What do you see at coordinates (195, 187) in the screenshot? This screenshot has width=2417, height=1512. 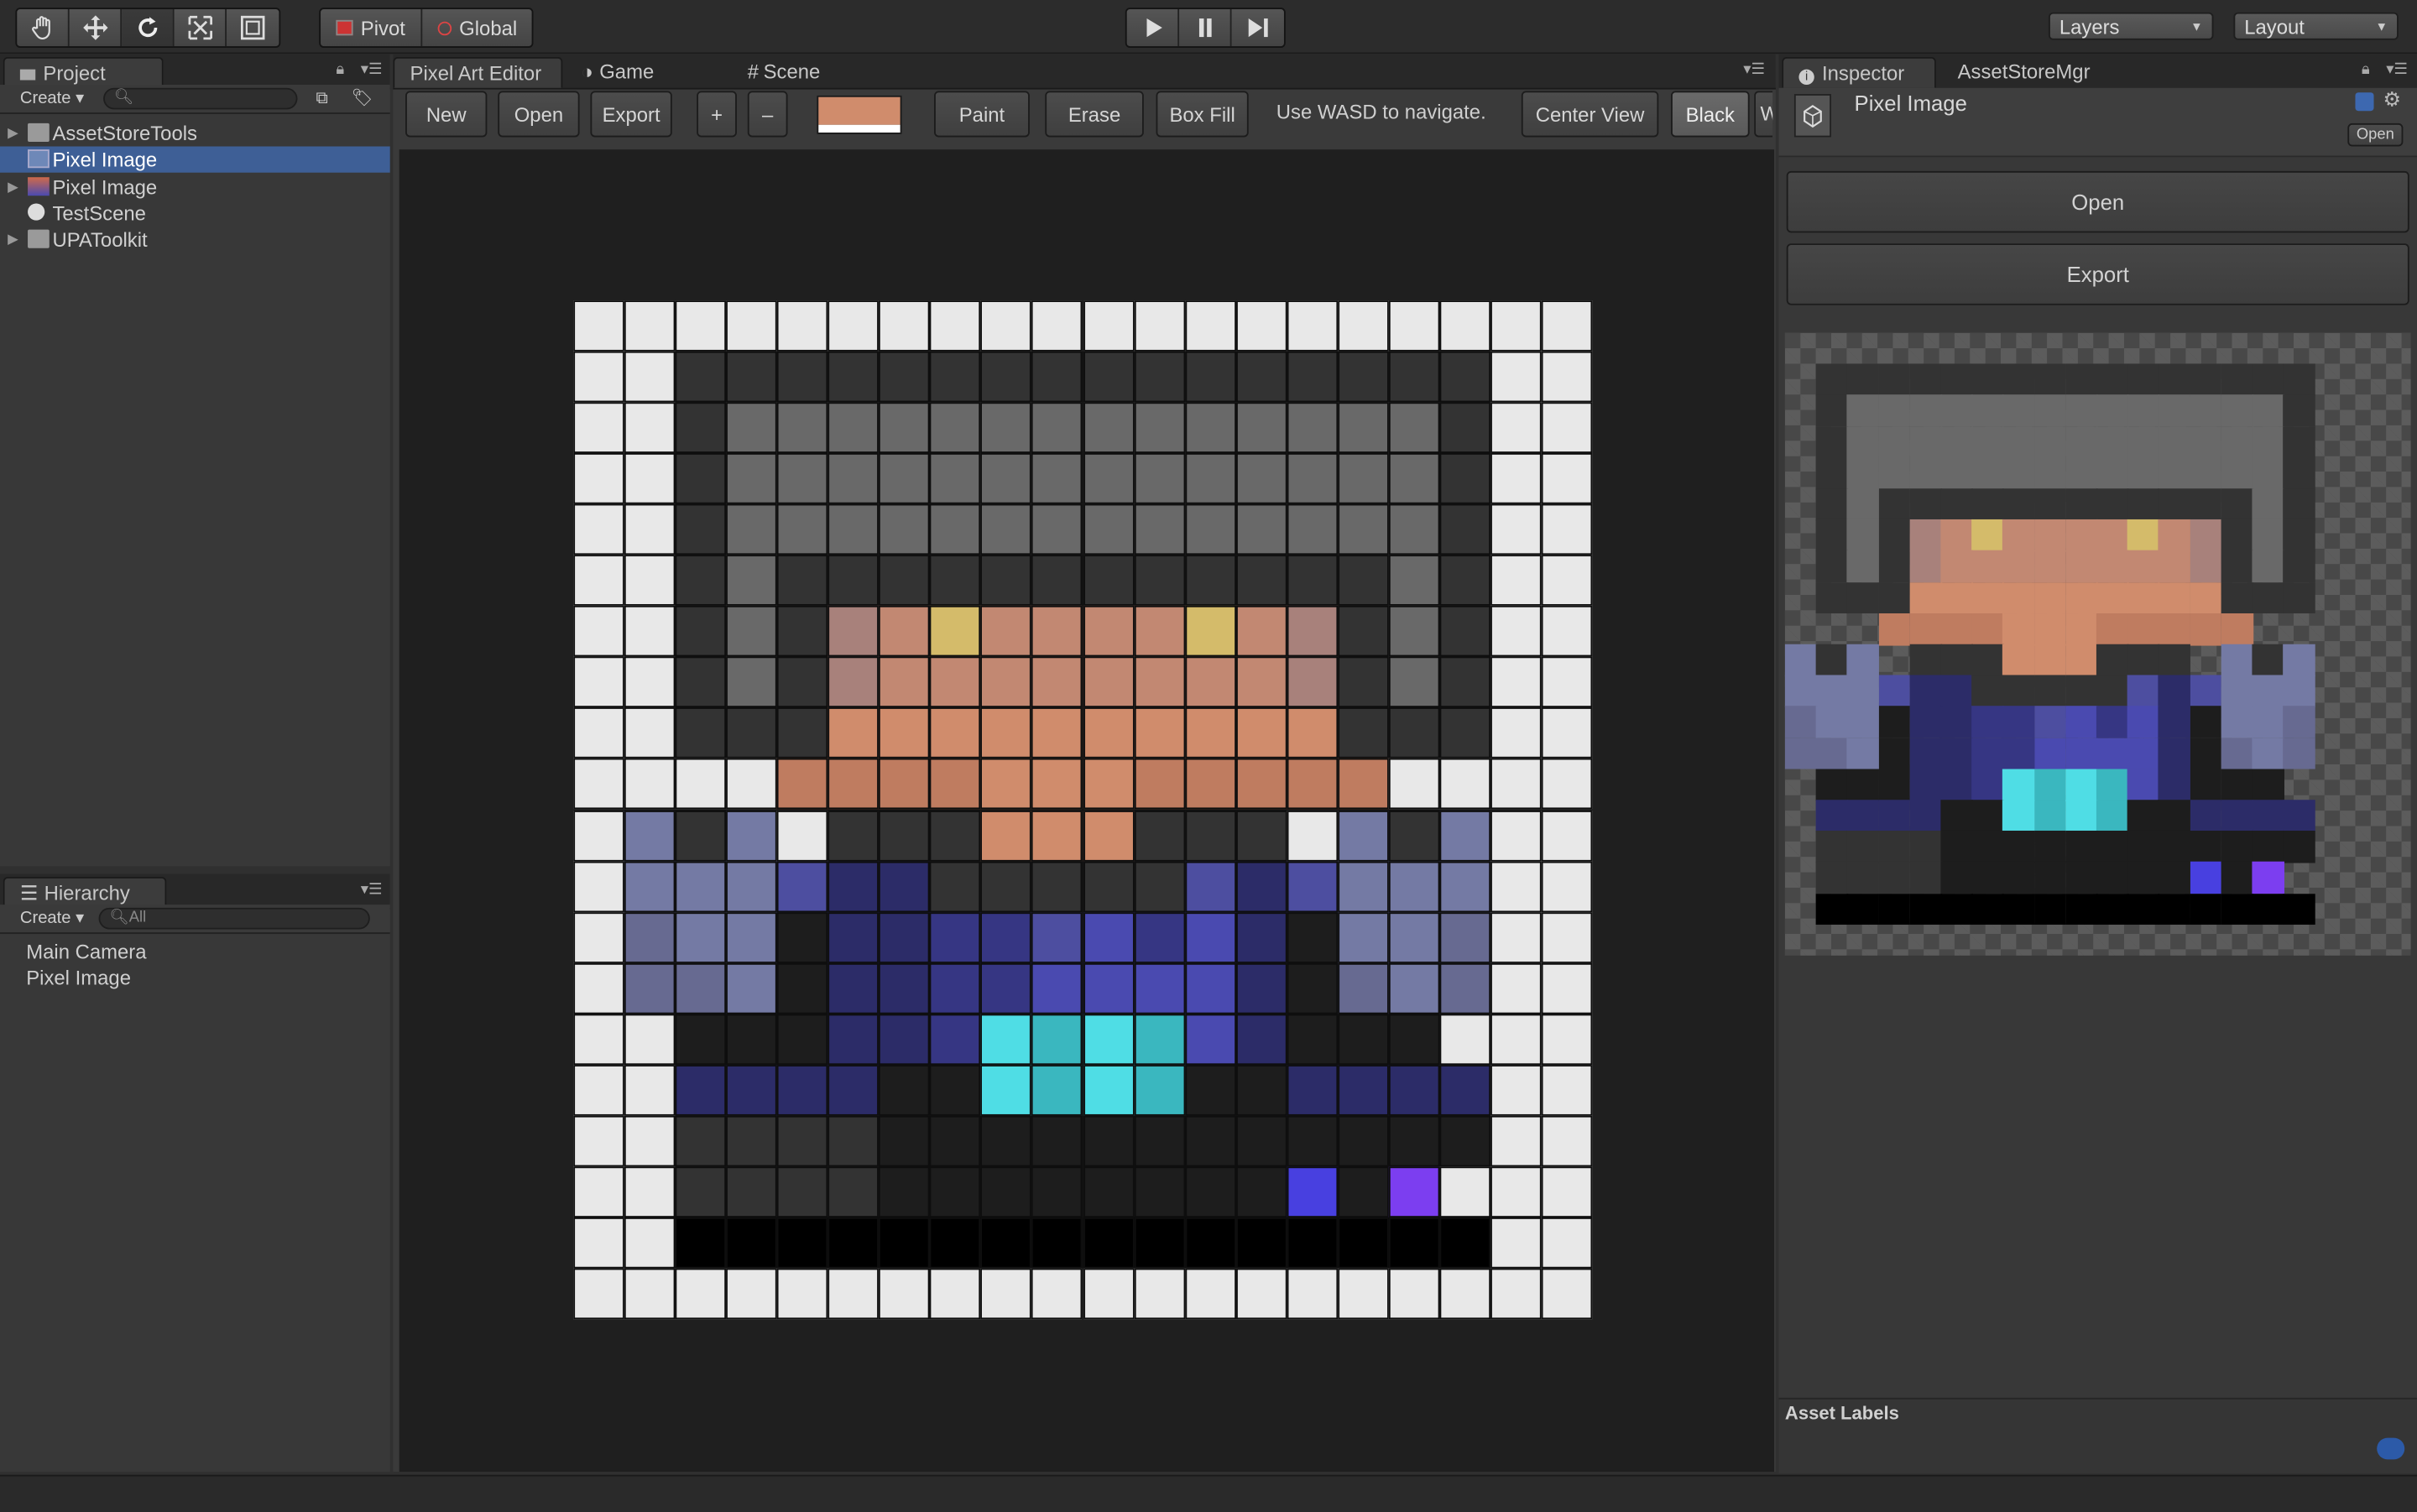 I see `project-item: ▶ Pixel Image` at bounding box center [195, 187].